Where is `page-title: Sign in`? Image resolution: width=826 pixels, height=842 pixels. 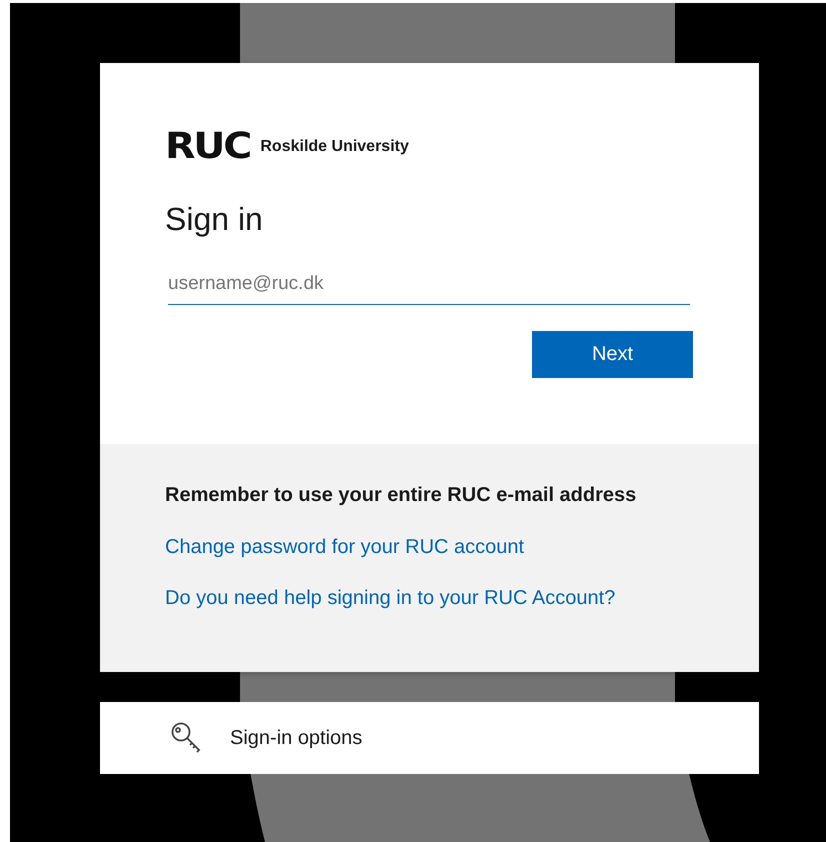
page-title: Sign in is located at coordinates (214, 219).